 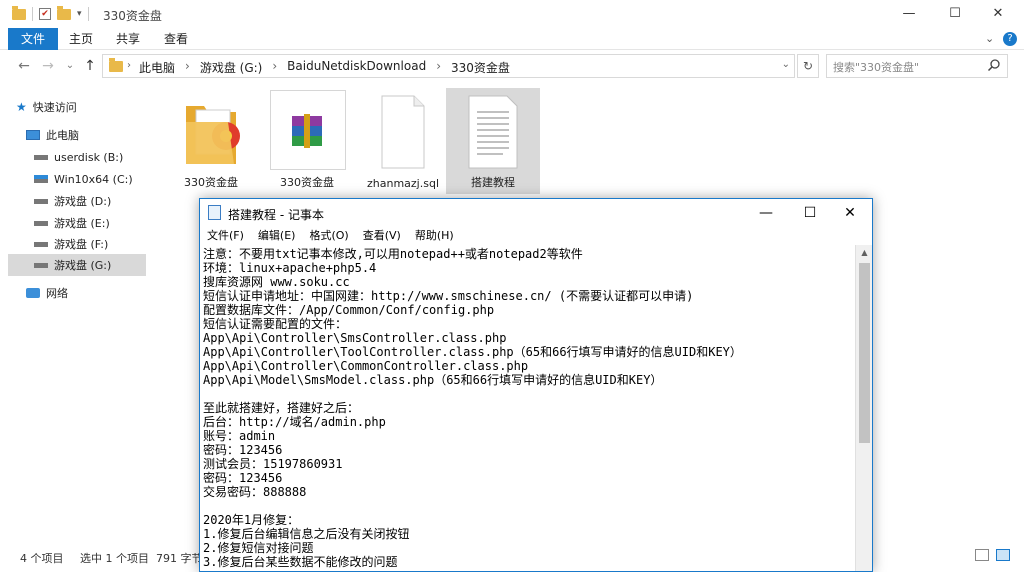 I want to click on sidebar-item-this-pc: 此电脑, so click(x=95, y=135).